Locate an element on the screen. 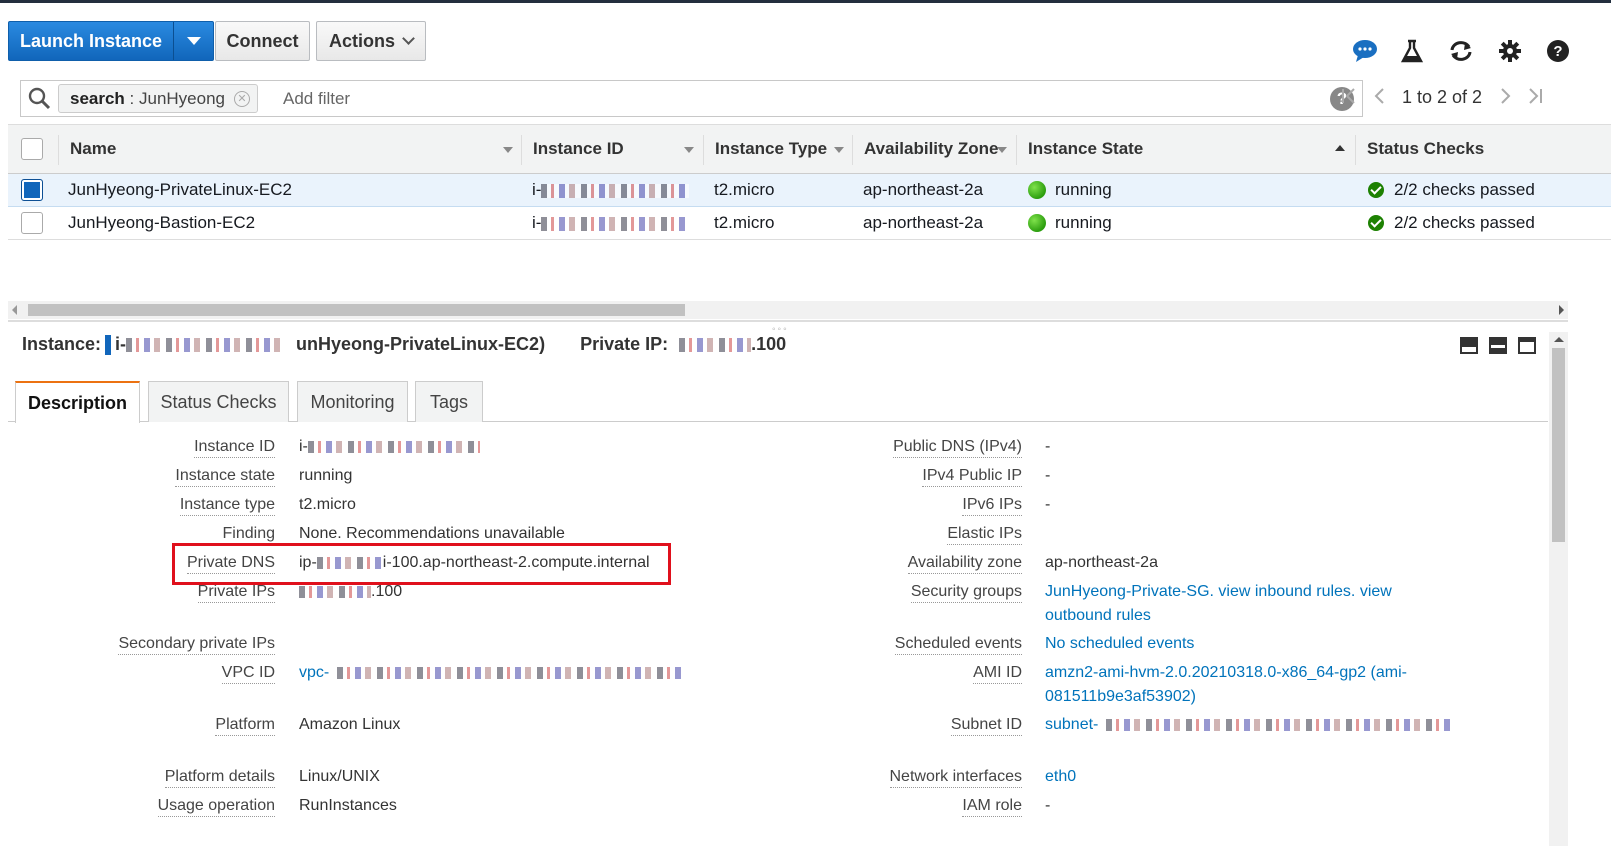 The image size is (1611, 846). private-ip-label: Private IP: is located at coordinates (624, 344).